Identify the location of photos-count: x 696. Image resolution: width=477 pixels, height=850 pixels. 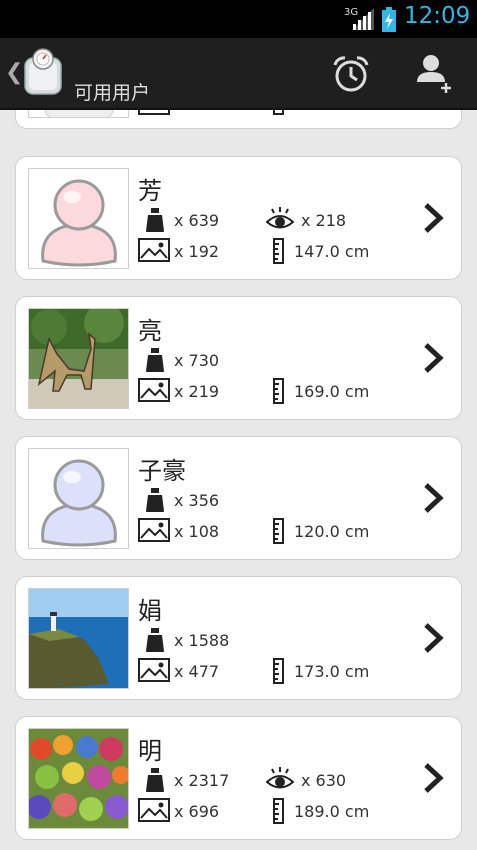
(197, 811).